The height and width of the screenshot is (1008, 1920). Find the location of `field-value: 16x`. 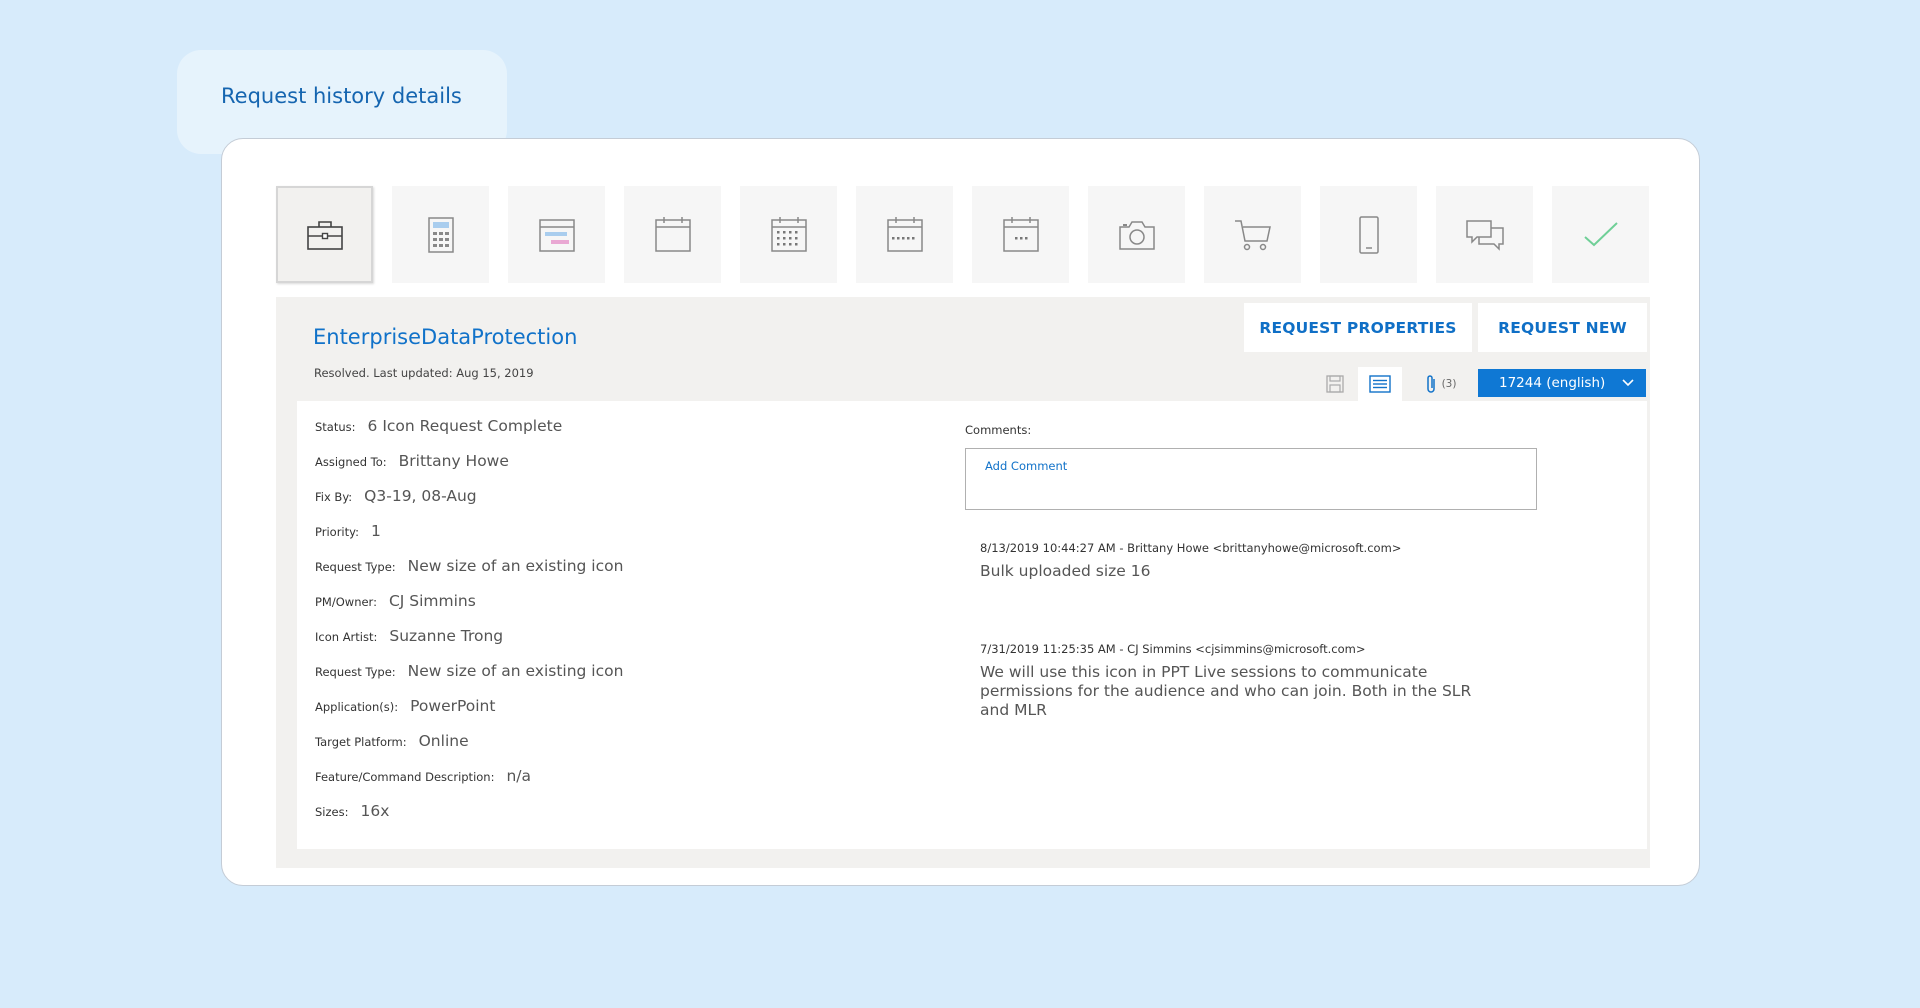

field-value: 16x is located at coordinates (375, 811).